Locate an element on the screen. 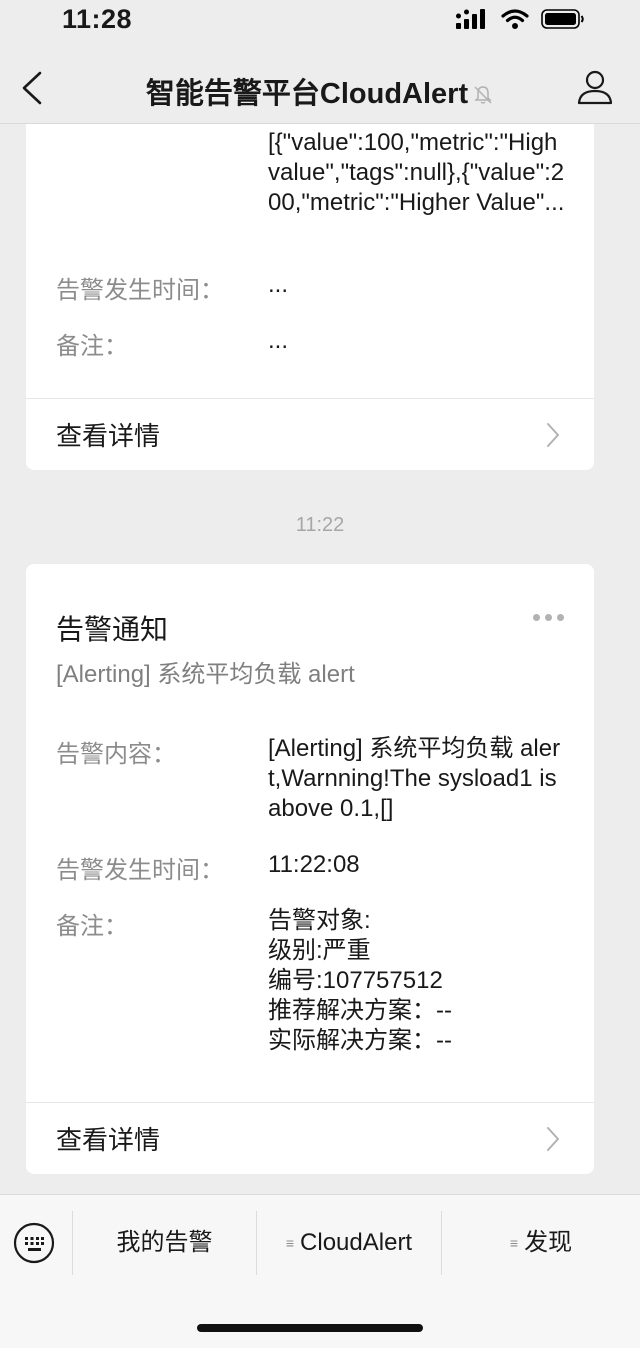 This screenshot has width=640, height=1348. alert-time-value: 11:22:08 is located at coordinates (314, 864).